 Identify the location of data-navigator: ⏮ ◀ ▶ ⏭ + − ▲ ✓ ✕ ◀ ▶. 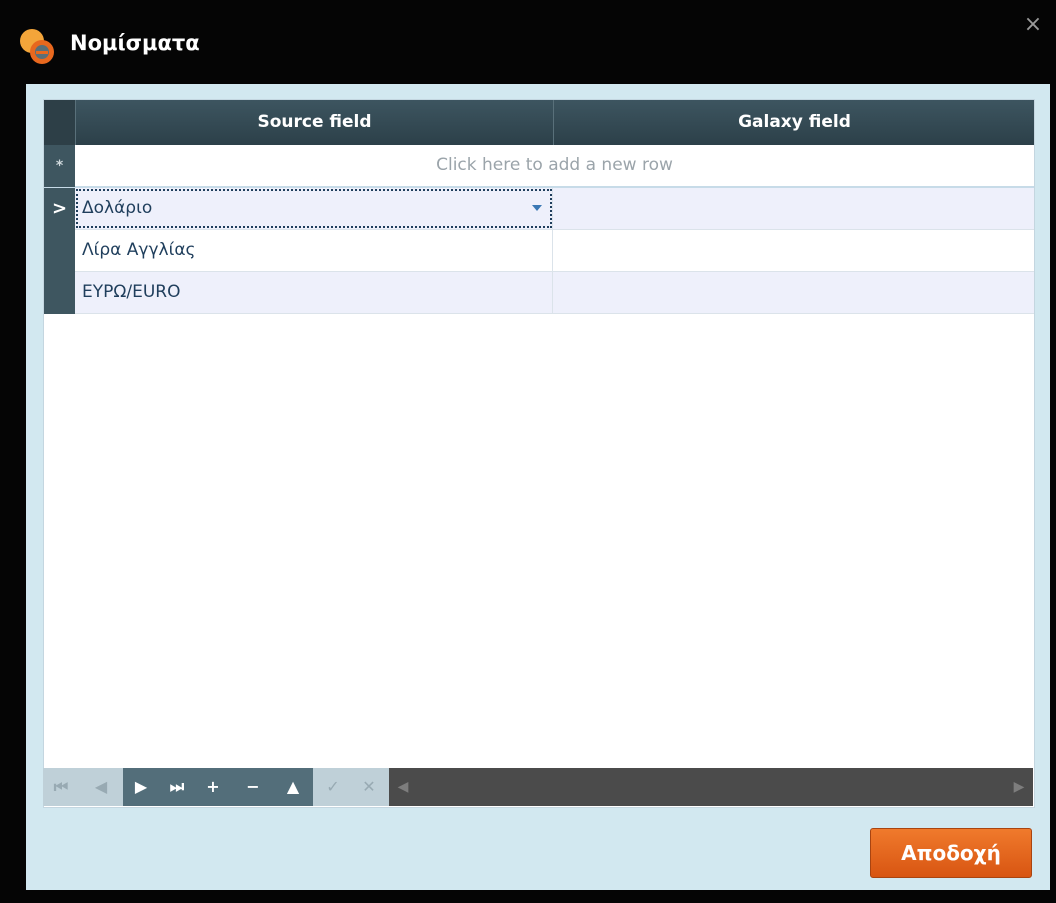
(538, 787).